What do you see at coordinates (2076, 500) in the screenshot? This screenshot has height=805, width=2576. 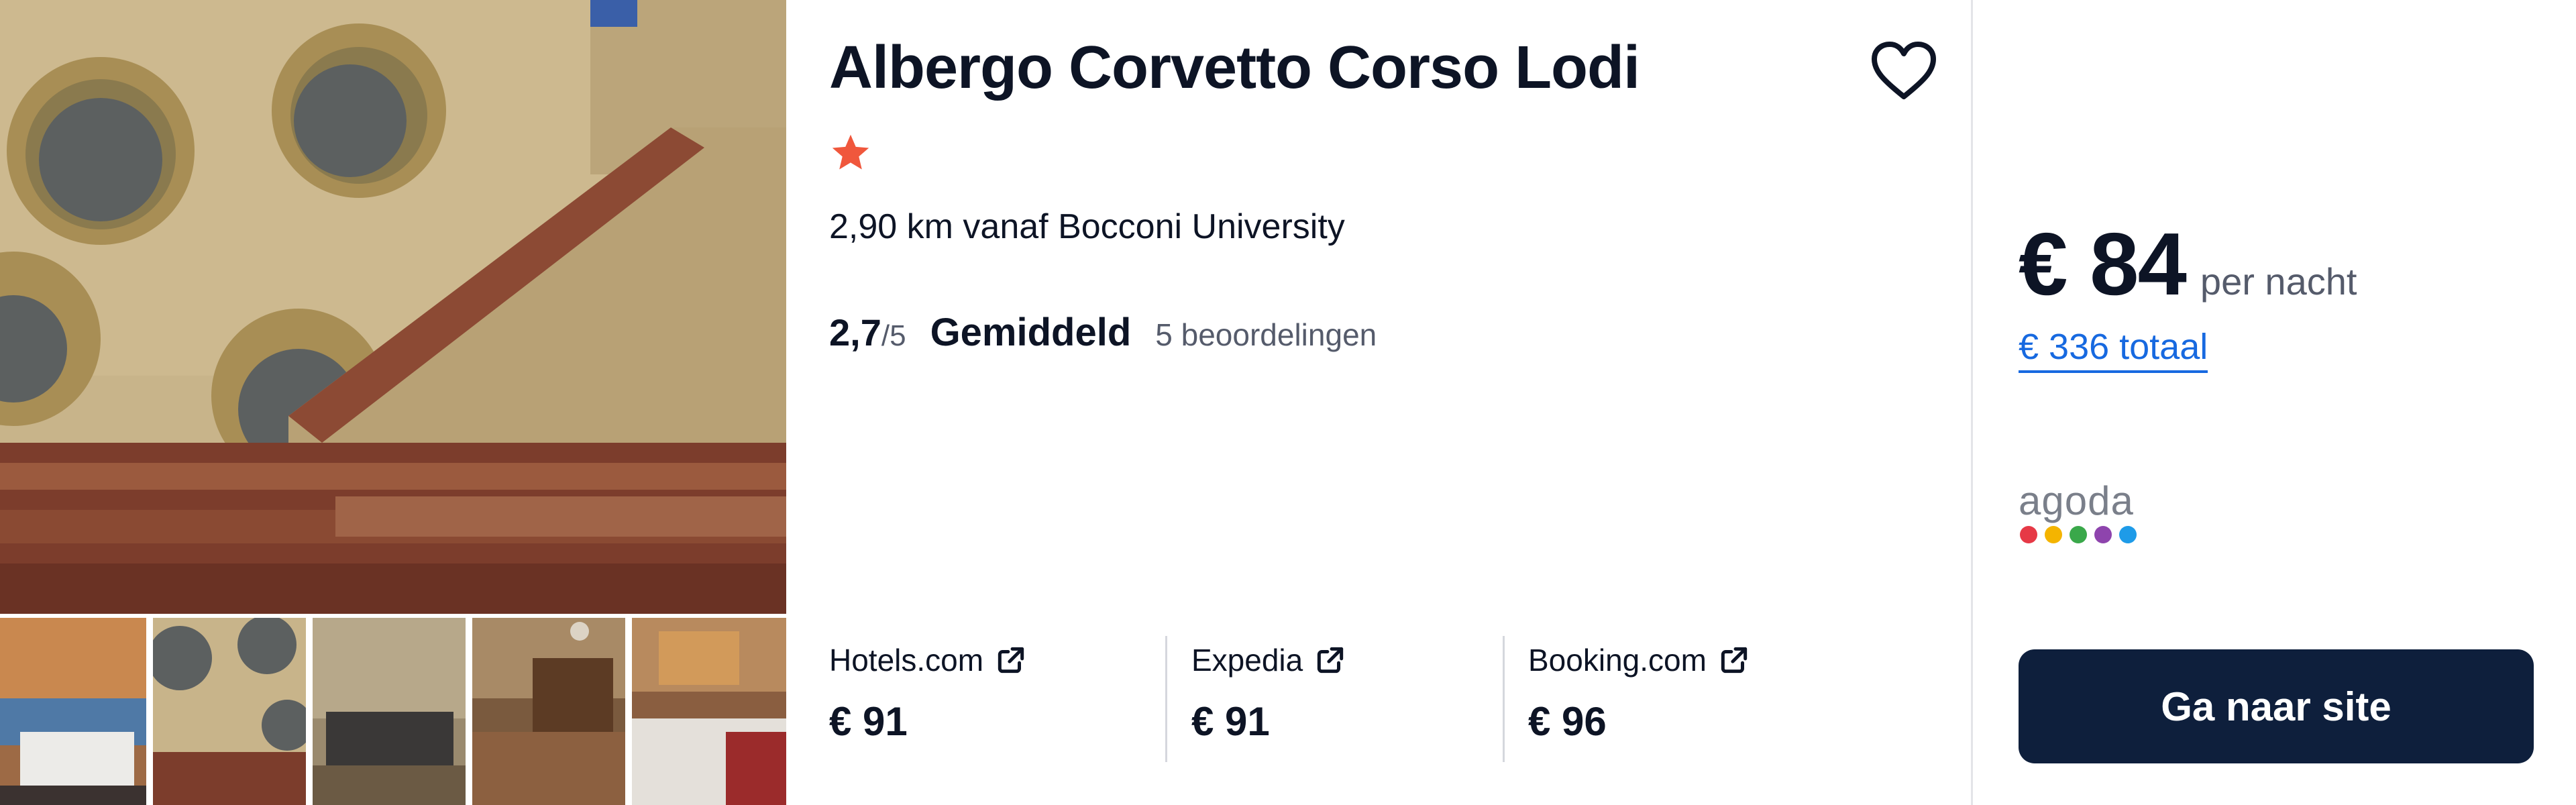 I see `agoda-wordmark: agoda` at bounding box center [2076, 500].